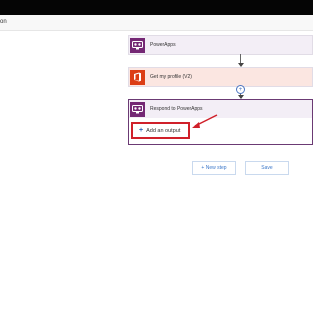 The image size is (320, 313). I want to click on top-bar, so click(156, 7).